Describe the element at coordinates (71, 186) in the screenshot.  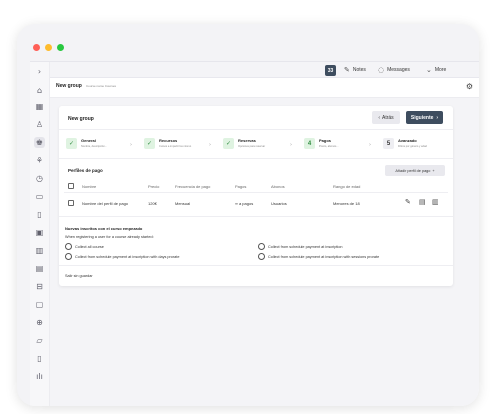
I see `select-all-checkbox` at that location.